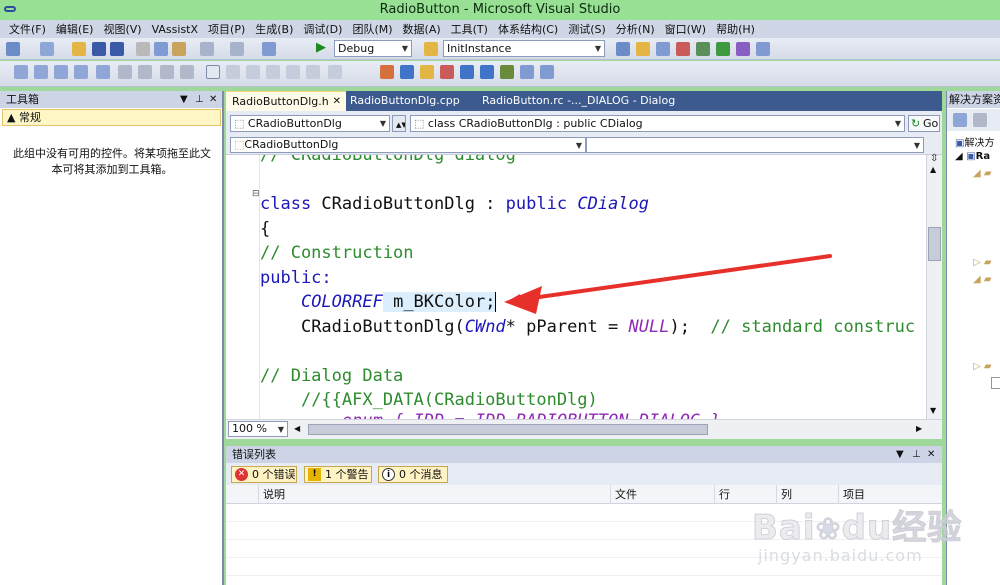 The image size is (1000, 585). Describe the element at coordinates (934, 244) in the screenshot. I see `scroll-thumb` at that location.